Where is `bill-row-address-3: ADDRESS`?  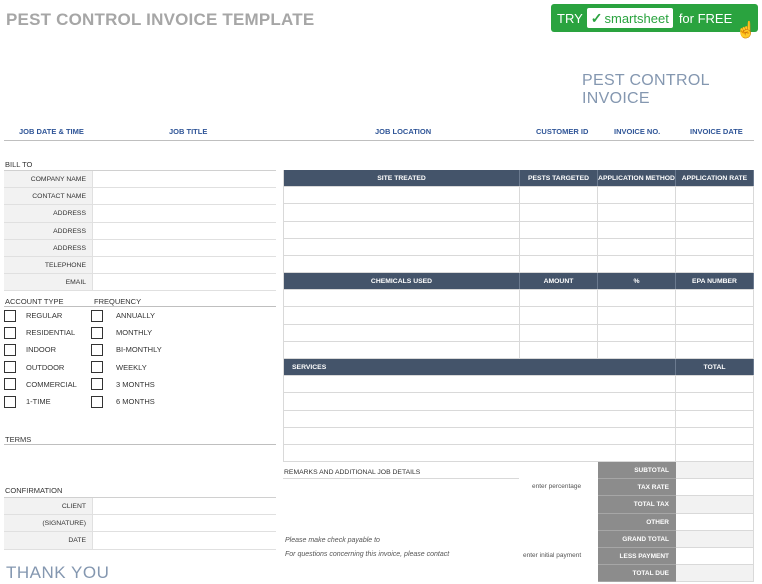 bill-row-address-3: ADDRESS is located at coordinates (140, 248).